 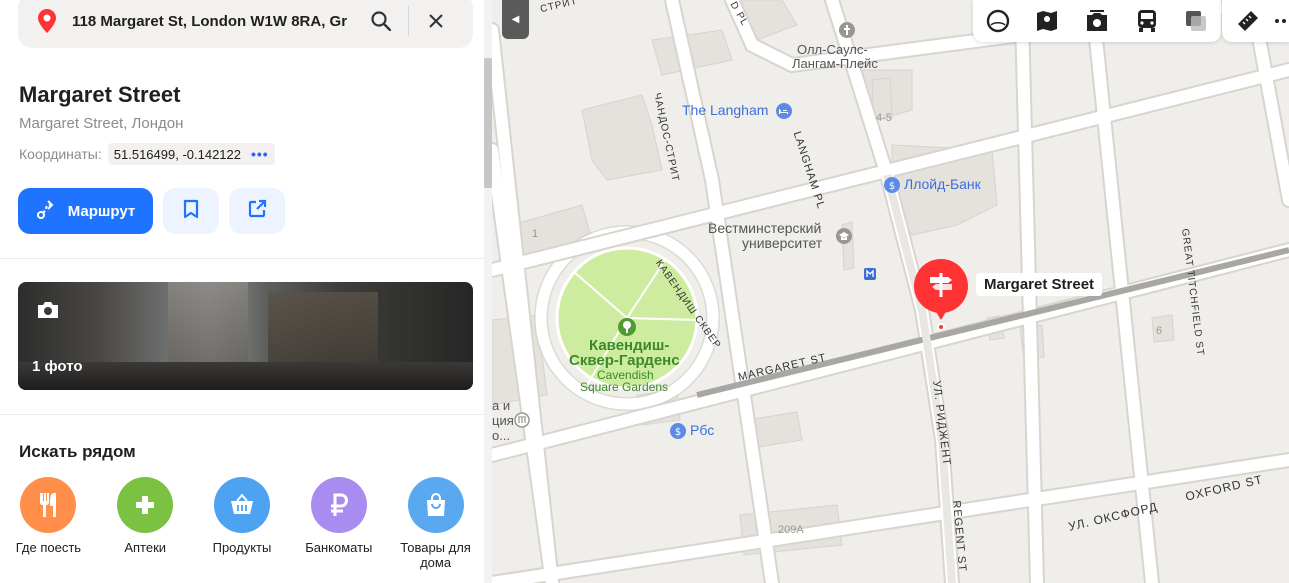 I want to click on camera-icon, so click(x=48, y=312).